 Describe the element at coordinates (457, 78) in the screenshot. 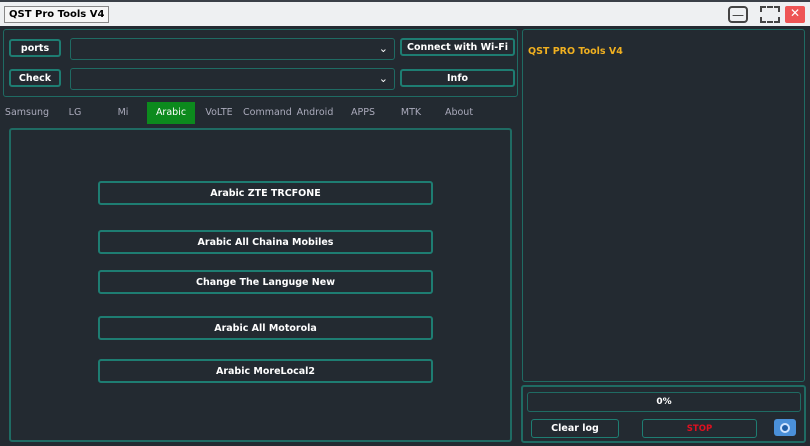

I see `info-button: Info` at that location.